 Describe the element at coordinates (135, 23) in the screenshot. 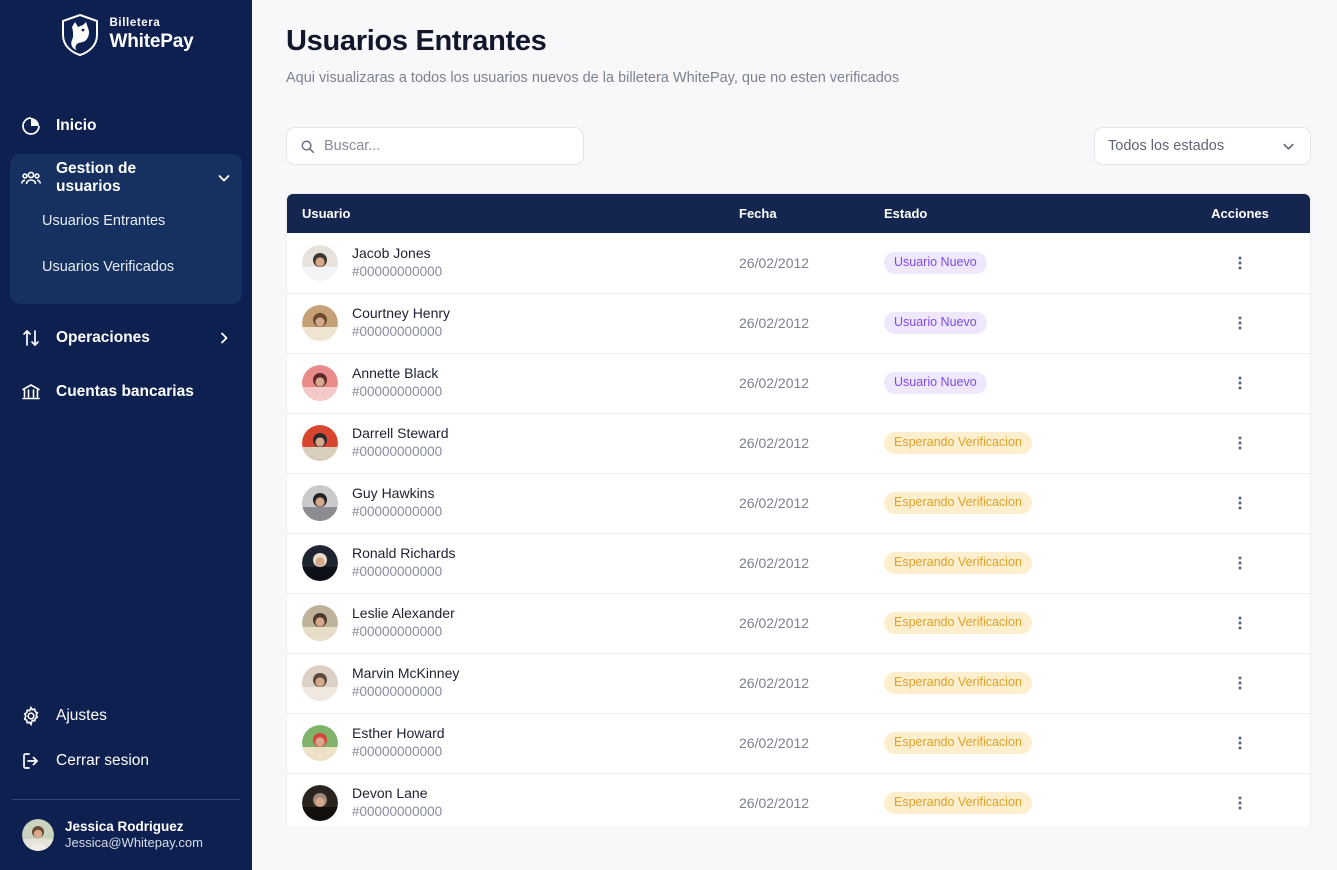

I see `brand-line-1: Billetera` at that location.